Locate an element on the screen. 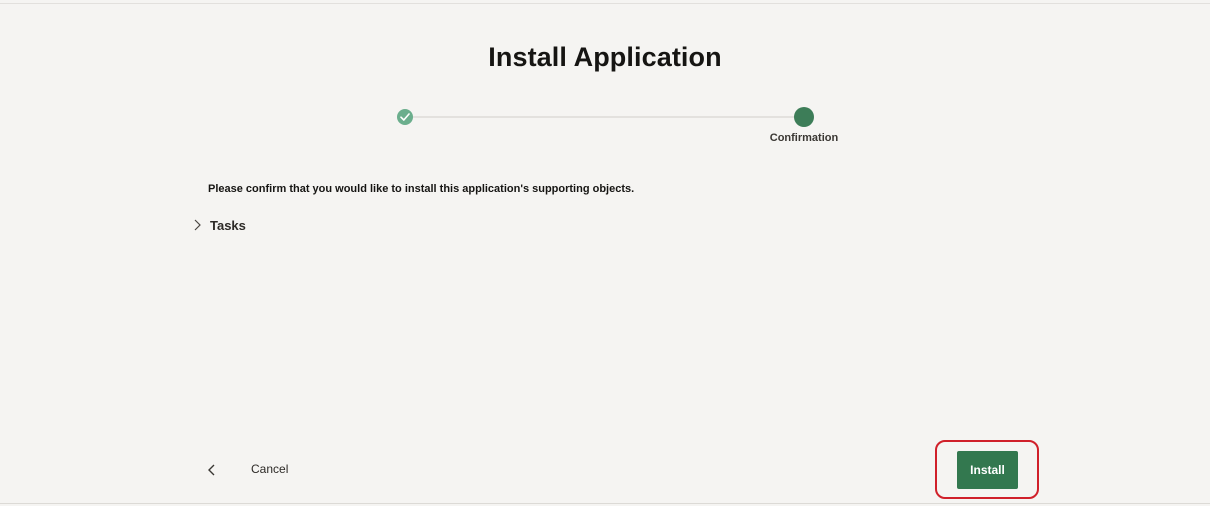 This screenshot has width=1210, height=506. wizard-step-completed is located at coordinates (405, 117).